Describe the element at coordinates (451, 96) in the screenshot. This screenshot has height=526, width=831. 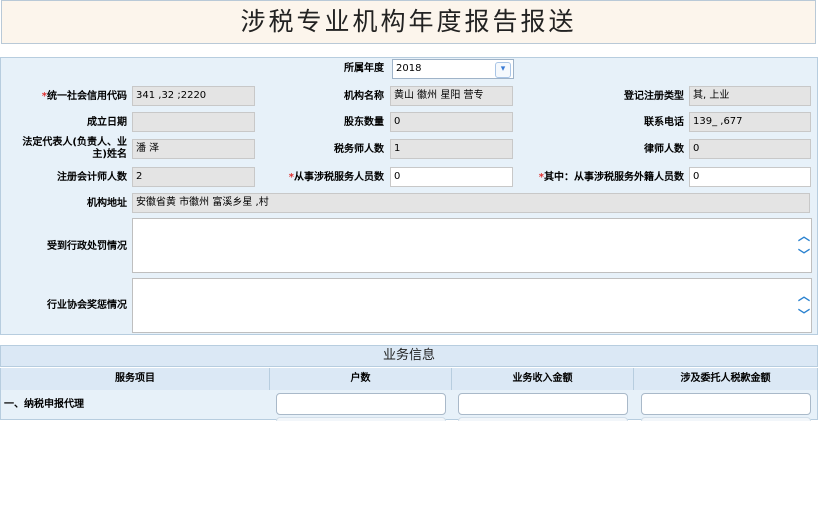
I see `org-name-field: 黄山 徽州 星阳 营专` at that location.